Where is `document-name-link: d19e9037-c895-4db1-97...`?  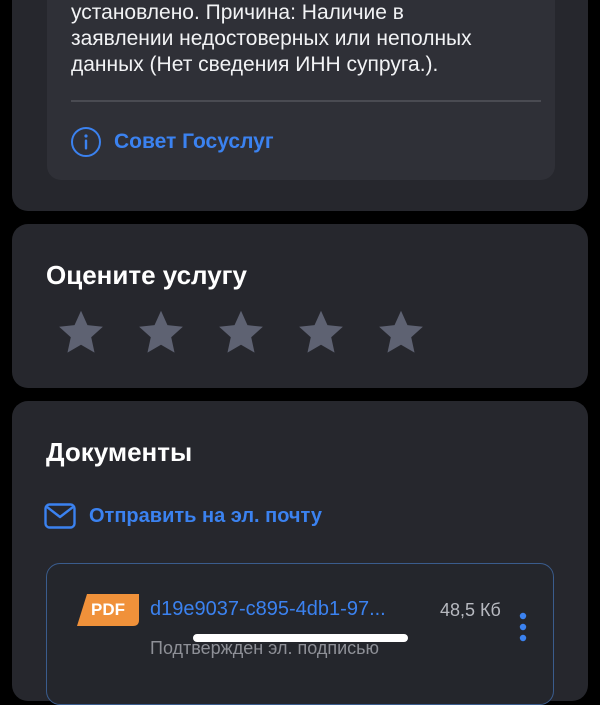
document-name-link: d19e9037-c895-4db1-97... is located at coordinates (268, 609).